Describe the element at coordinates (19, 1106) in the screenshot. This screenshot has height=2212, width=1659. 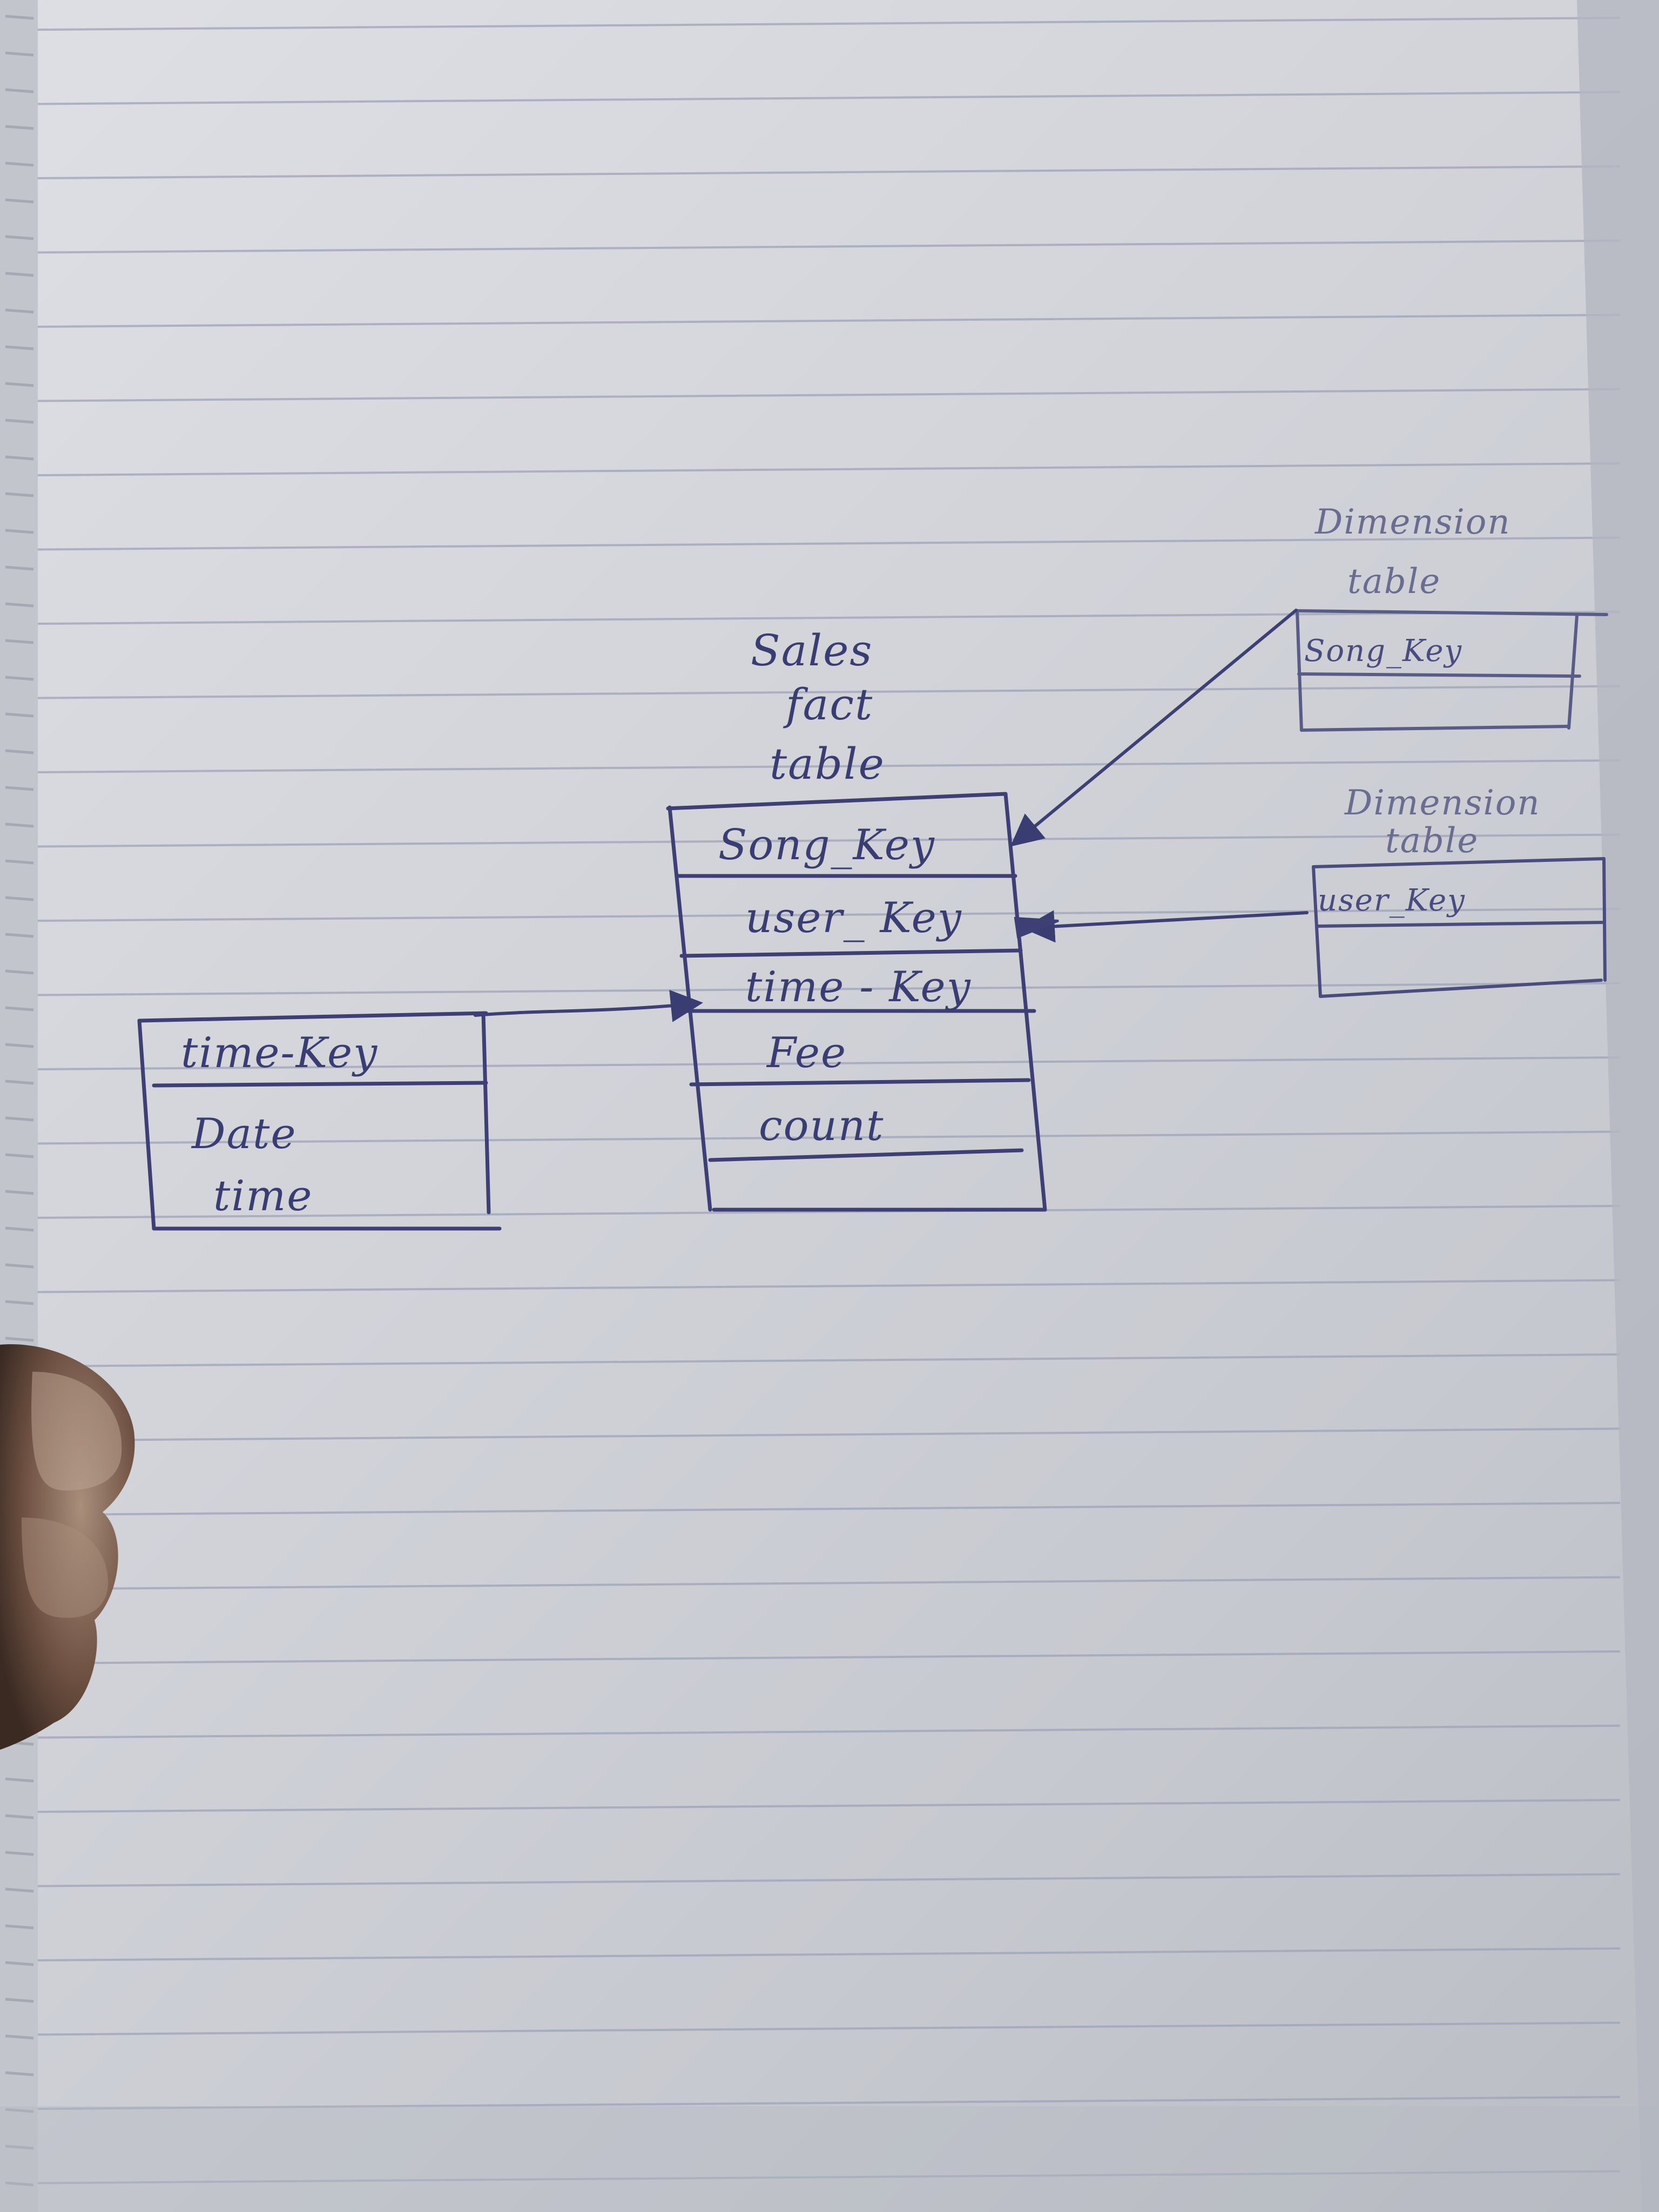
I see `binding-edge` at that location.